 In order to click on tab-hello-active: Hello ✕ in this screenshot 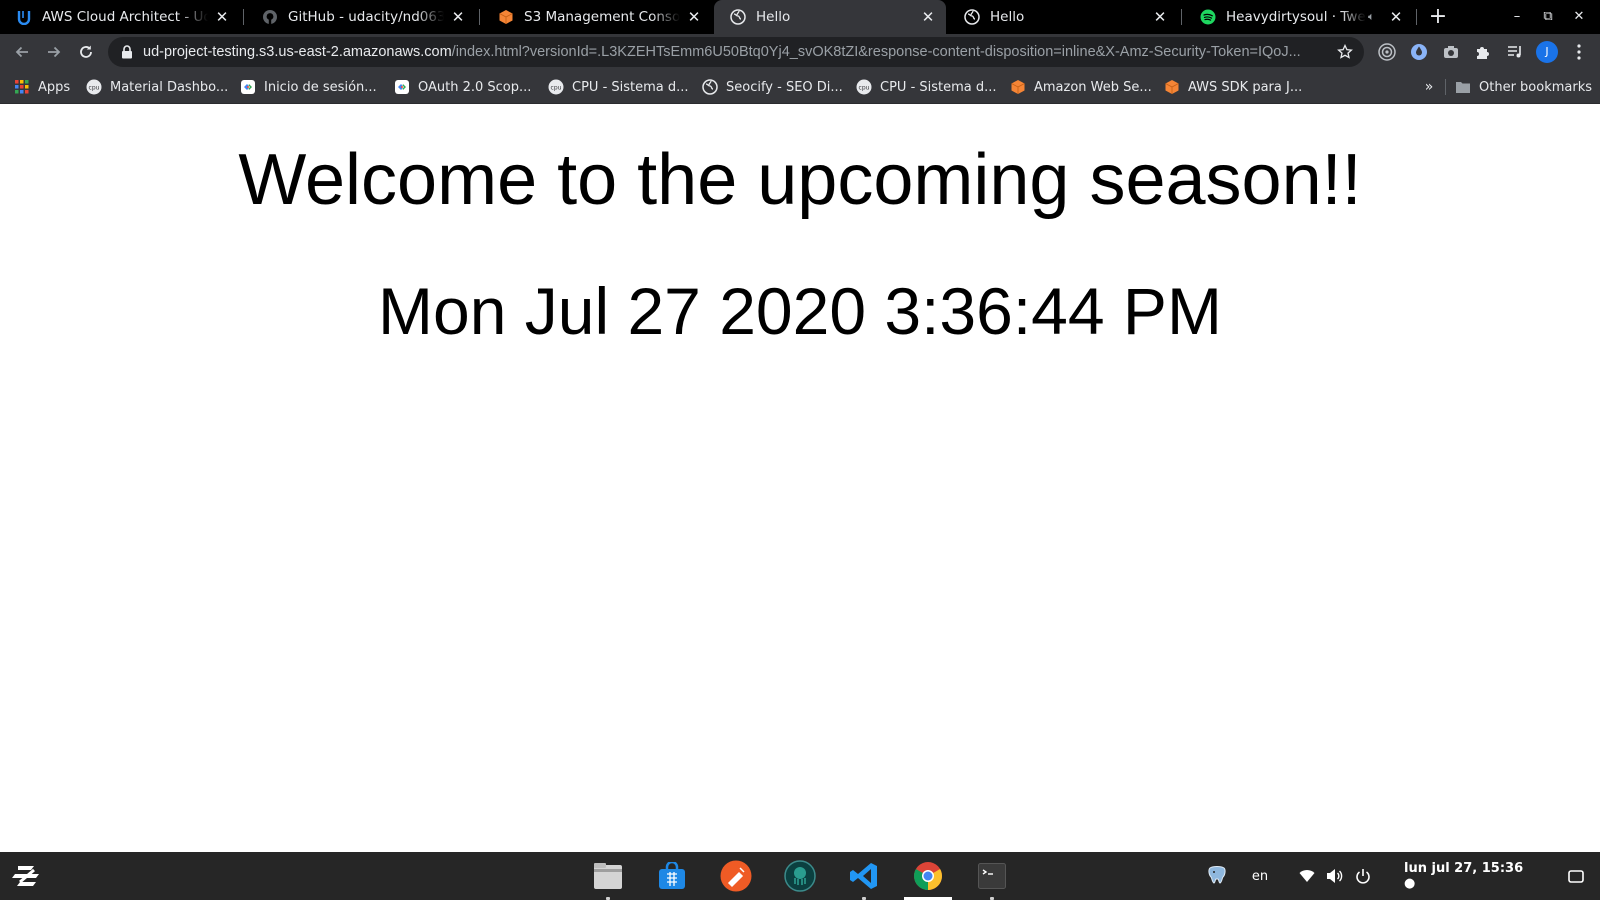, I will do `click(830, 17)`.